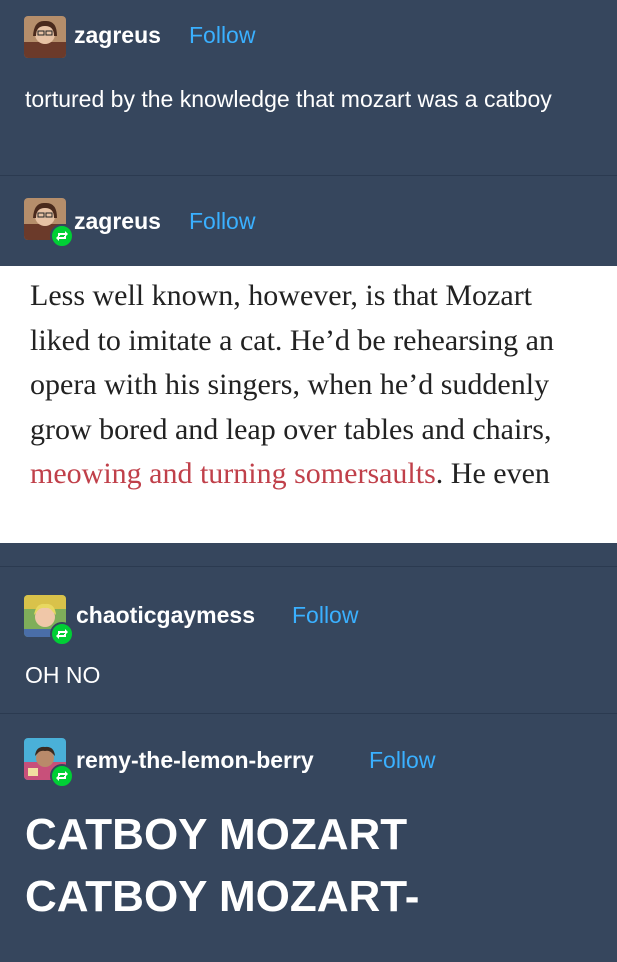 This screenshot has height=962, width=617. What do you see at coordinates (195, 760) in the screenshot?
I see `username: remy-the-lemon-berry` at bounding box center [195, 760].